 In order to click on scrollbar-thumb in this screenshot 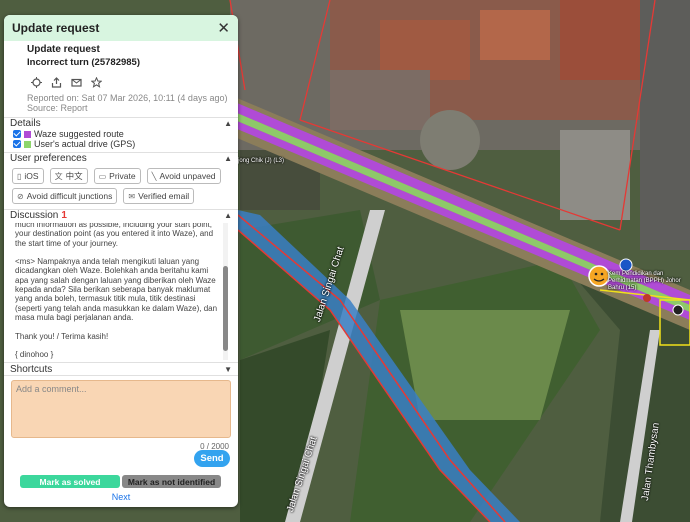, I will do `click(225, 308)`.